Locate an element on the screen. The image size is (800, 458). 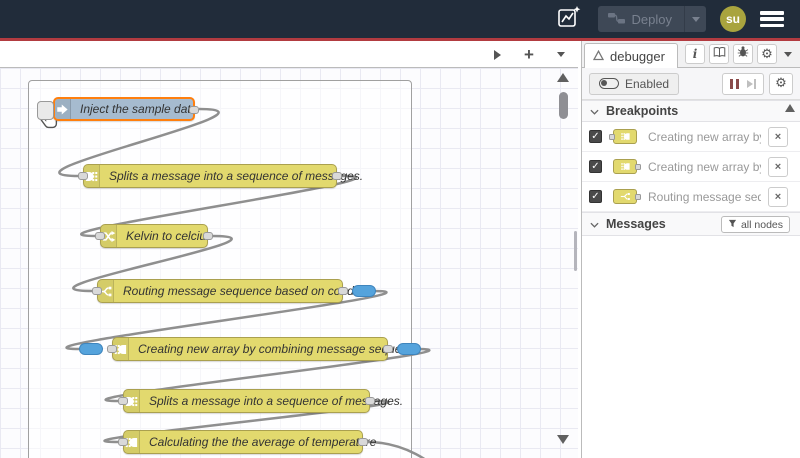
pause-button is located at coordinates (734, 83).